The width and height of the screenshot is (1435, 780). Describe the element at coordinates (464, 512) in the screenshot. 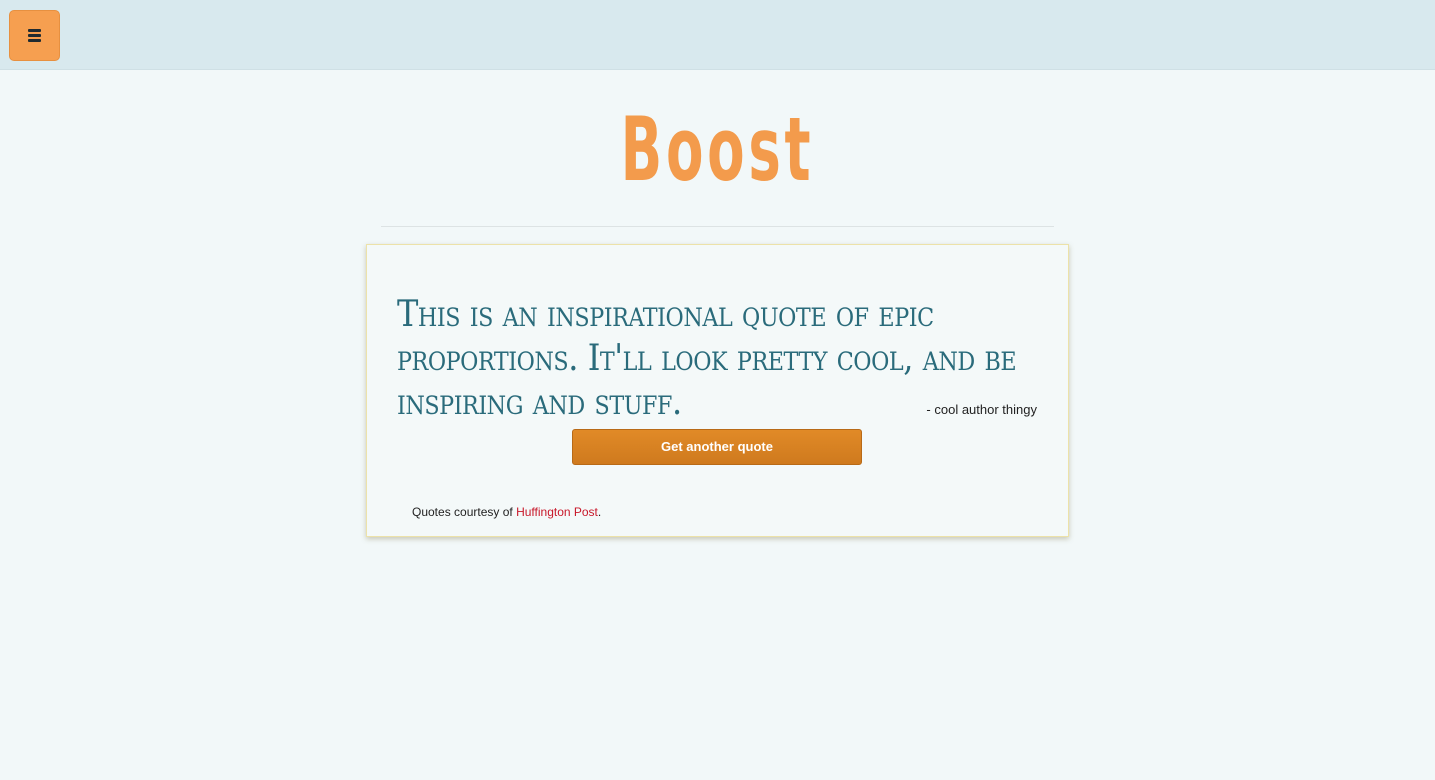

I see `credit-prefix: Quotes courtesy of` at that location.